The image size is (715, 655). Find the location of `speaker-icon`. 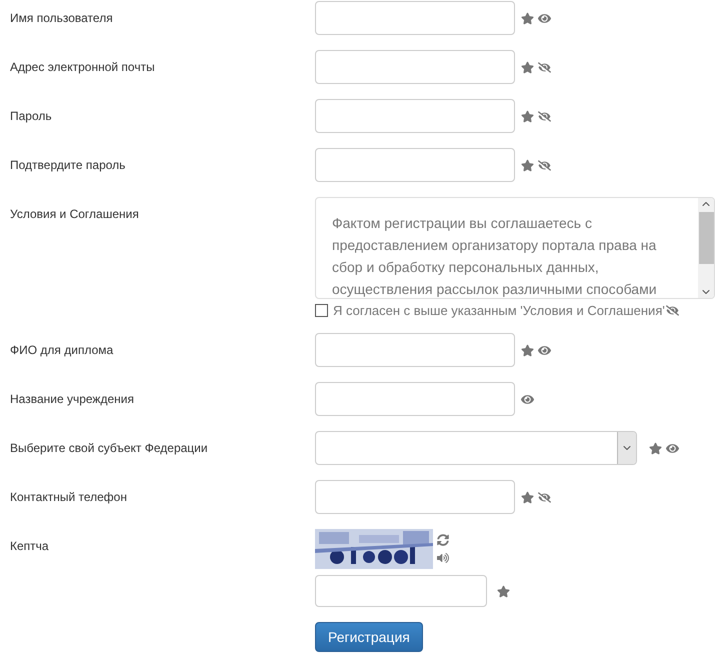

speaker-icon is located at coordinates (443, 558).